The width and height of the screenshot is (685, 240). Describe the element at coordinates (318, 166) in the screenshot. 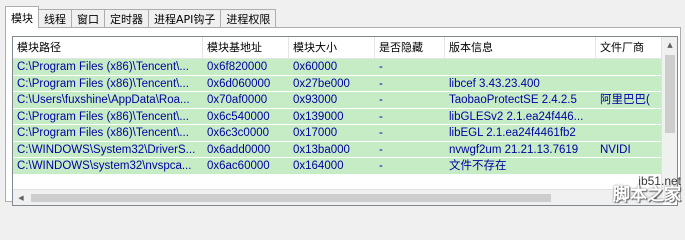

I see `cell-size: 0x164000` at that location.